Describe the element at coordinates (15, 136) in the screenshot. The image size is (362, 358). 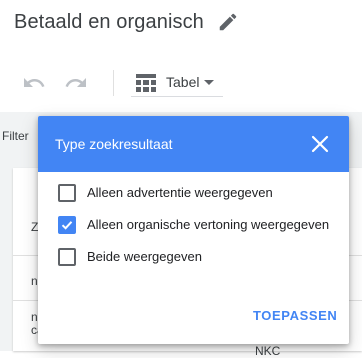
I see `filter-label: Filter` at that location.